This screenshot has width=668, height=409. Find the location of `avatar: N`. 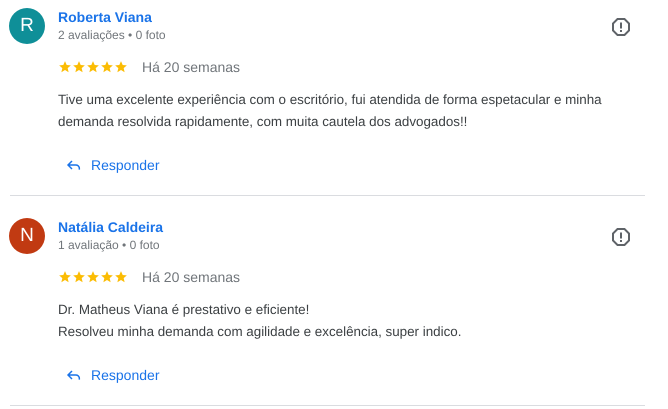

avatar: N is located at coordinates (27, 236).